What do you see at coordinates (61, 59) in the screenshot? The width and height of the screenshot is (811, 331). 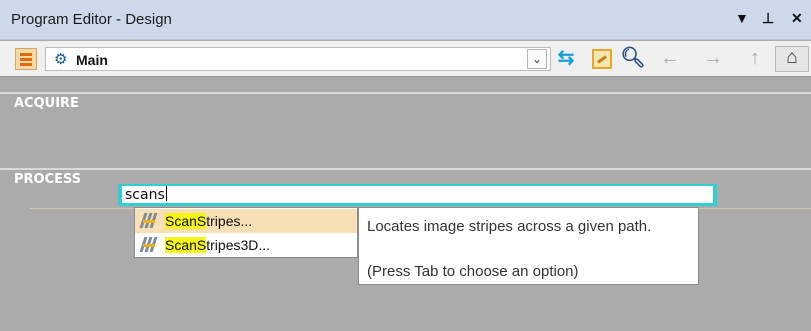 I see `gear-icon: ⚙` at bounding box center [61, 59].